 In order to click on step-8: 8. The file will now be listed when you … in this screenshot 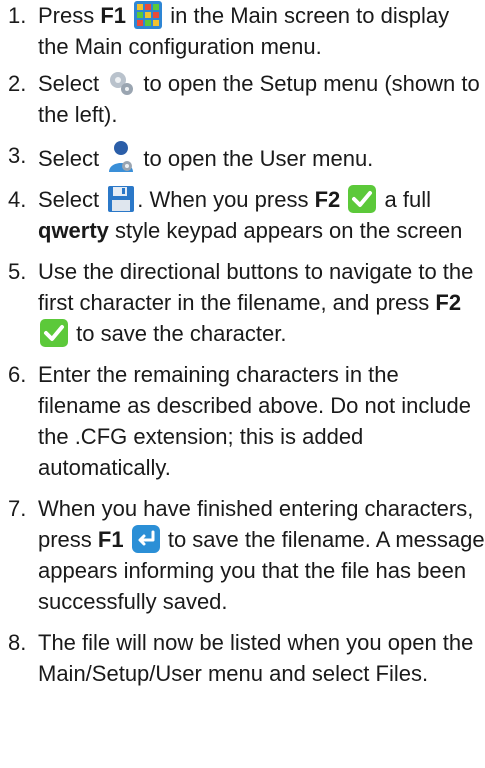, I will do `click(242, 658)`.